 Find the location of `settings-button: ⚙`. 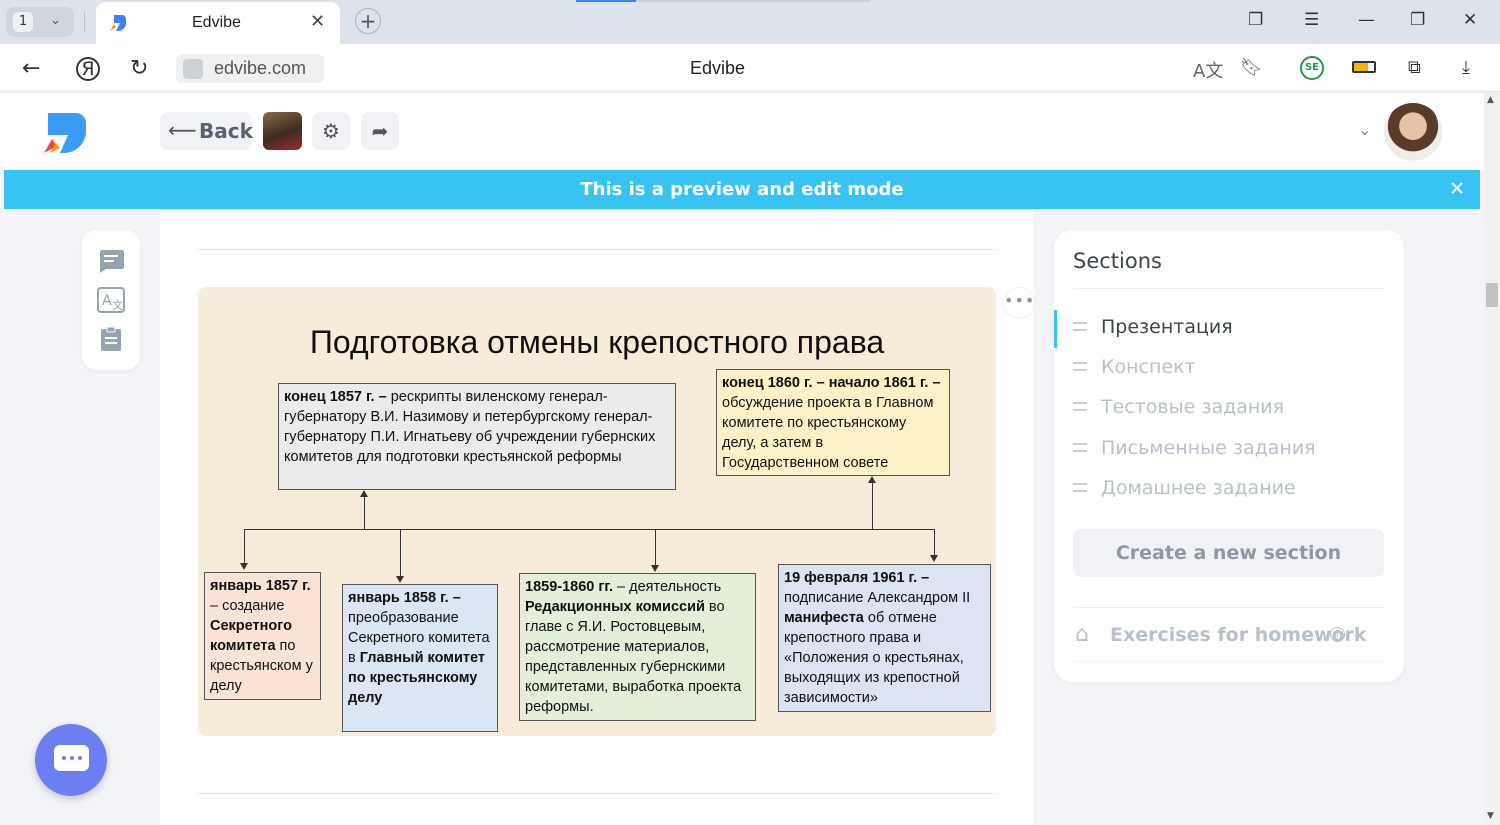

settings-button: ⚙ is located at coordinates (331, 131).